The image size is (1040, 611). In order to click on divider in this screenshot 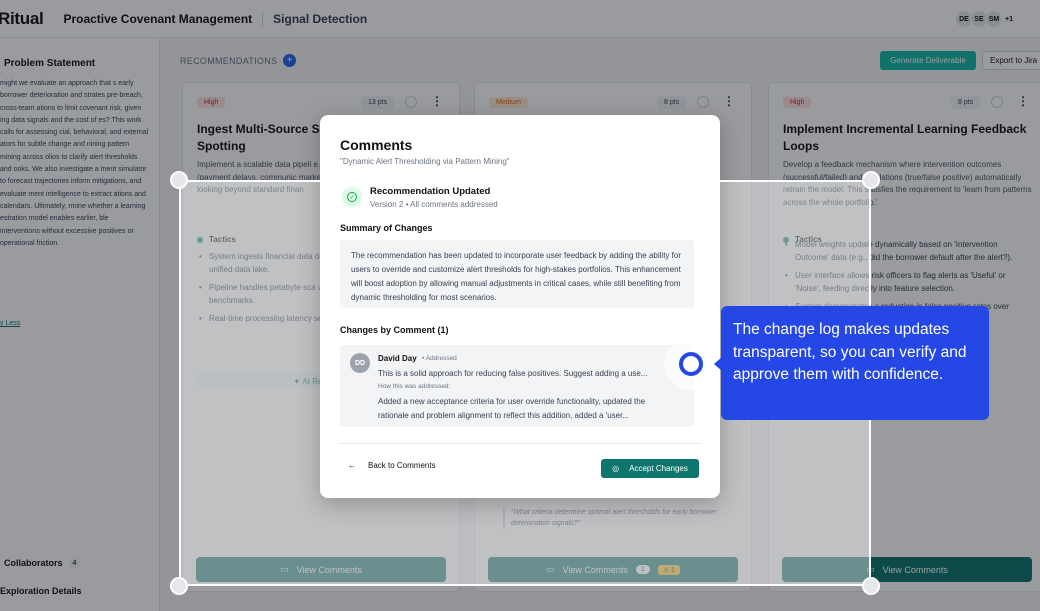, I will do `click(520, 443)`.